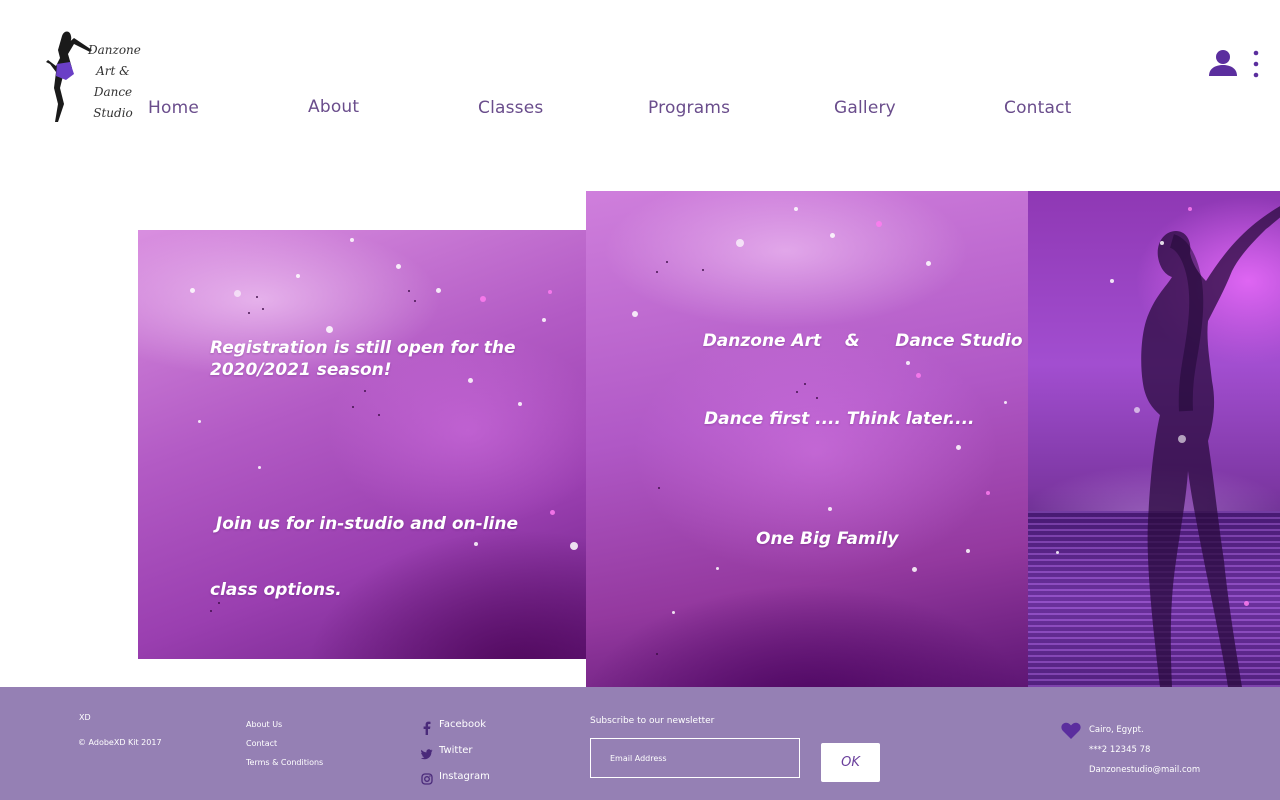 The image size is (1280, 800). What do you see at coordinates (462, 724) in the screenshot?
I see `facebook-link: Facebook` at bounding box center [462, 724].